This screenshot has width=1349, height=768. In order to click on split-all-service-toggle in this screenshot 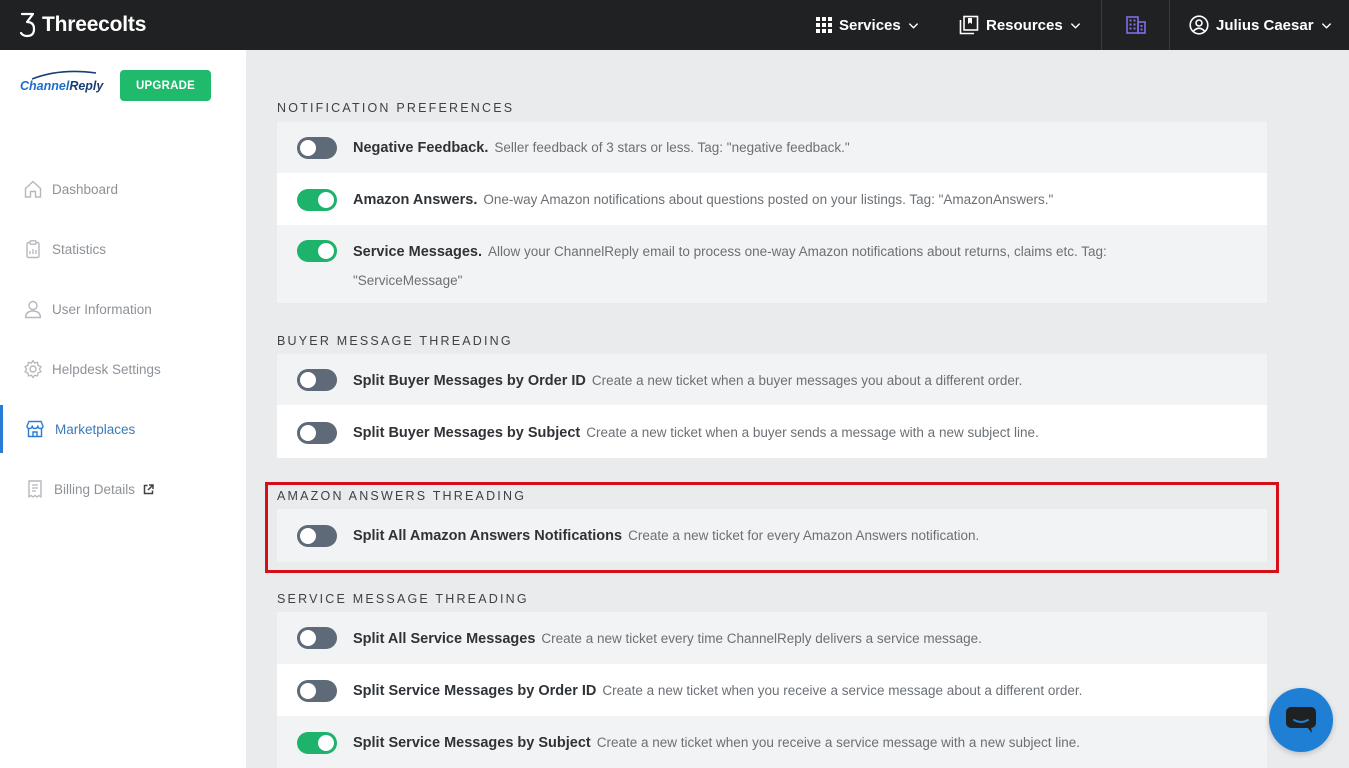, I will do `click(317, 638)`.